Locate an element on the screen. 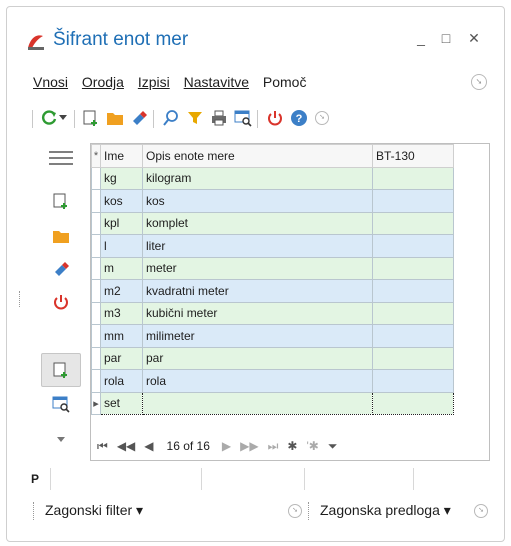 This screenshot has height=546, width=511. table-row: par par is located at coordinates (272, 358).